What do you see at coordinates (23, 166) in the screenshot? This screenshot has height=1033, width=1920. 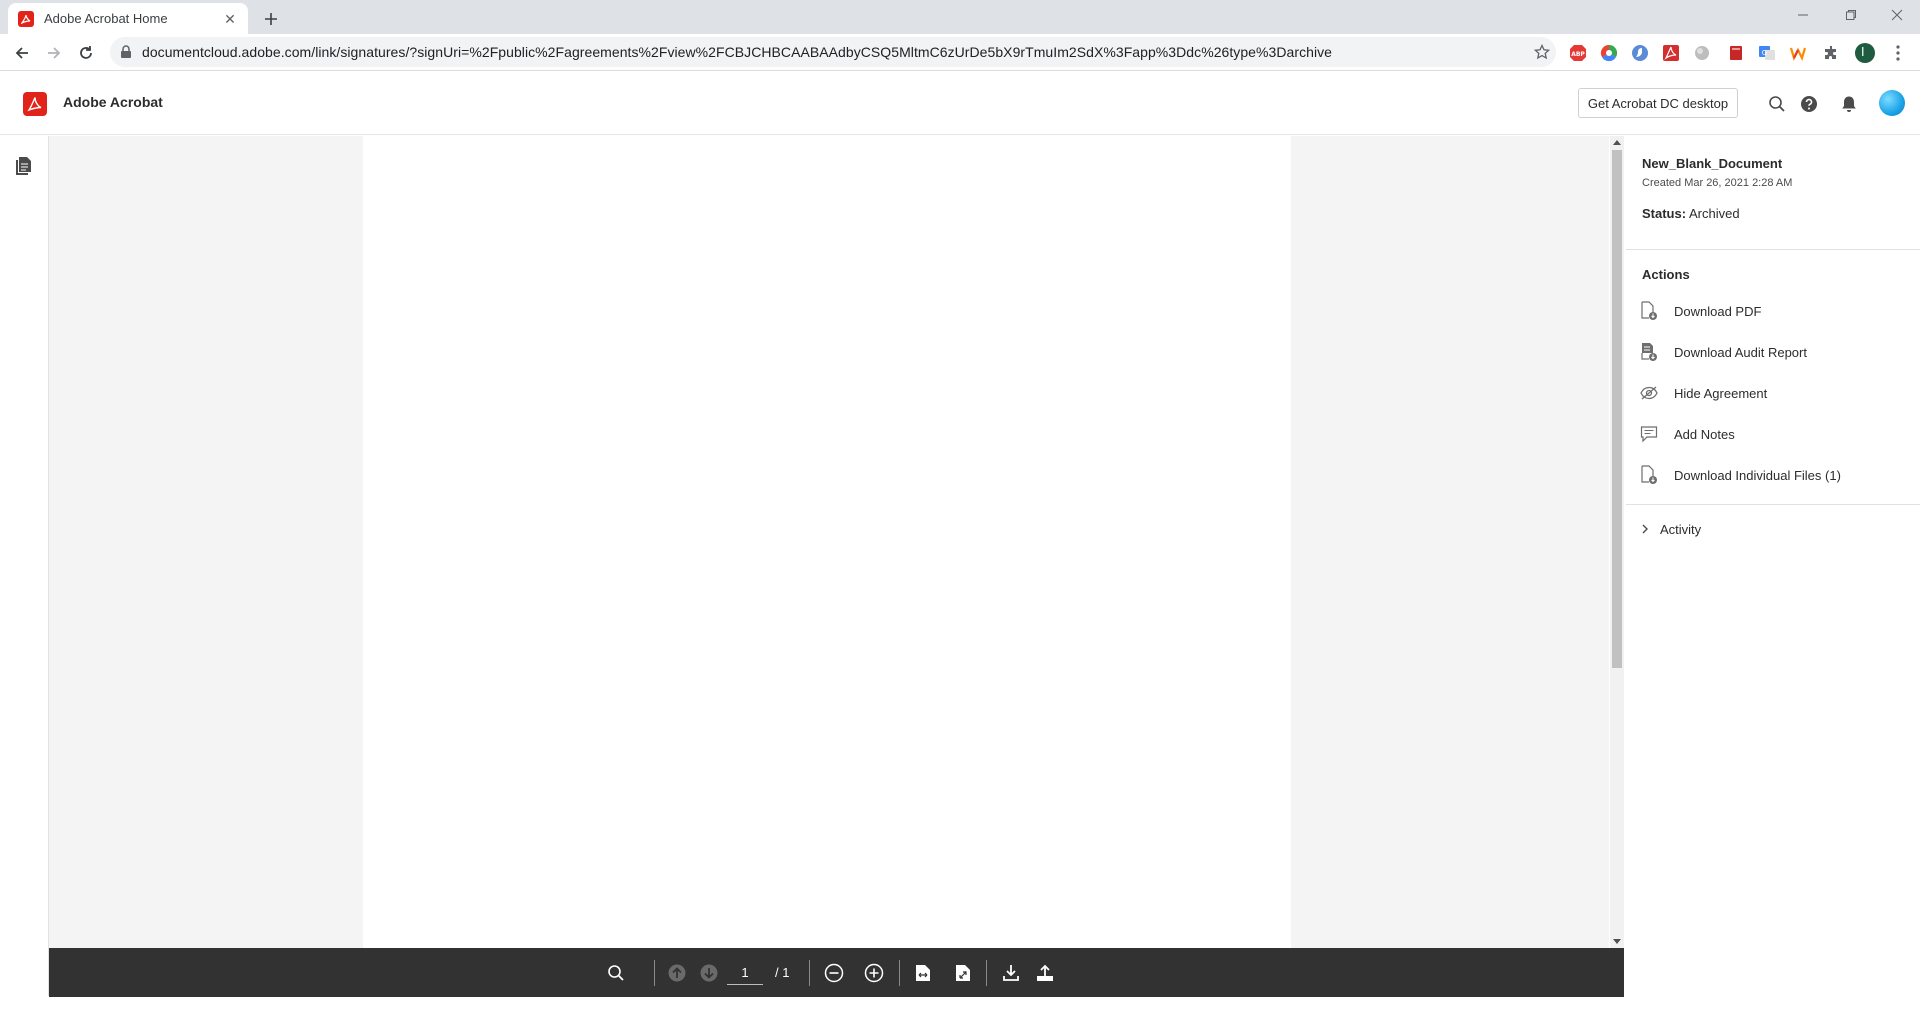 I see `page-thumbnails-icon` at bounding box center [23, 166].